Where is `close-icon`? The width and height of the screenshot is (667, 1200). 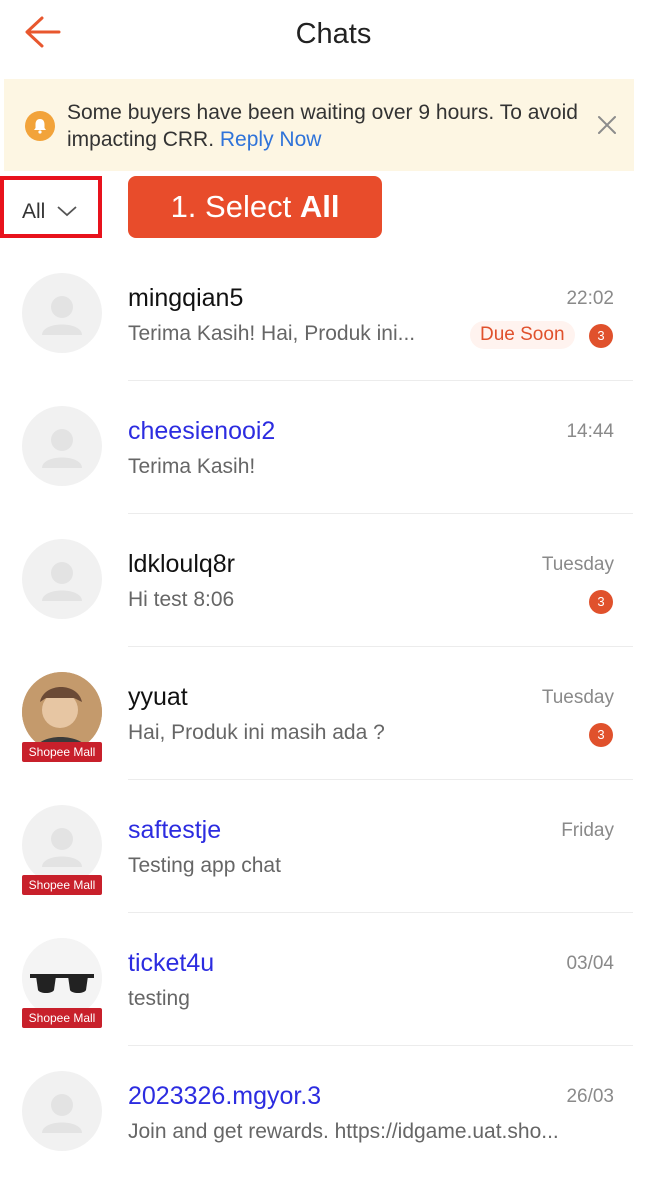
close-icon is located at coordinates (607, 125).